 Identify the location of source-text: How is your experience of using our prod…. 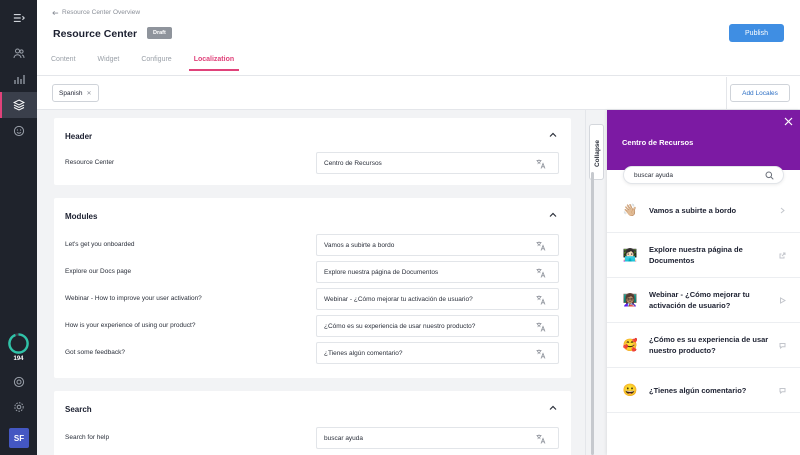
(130, 325).